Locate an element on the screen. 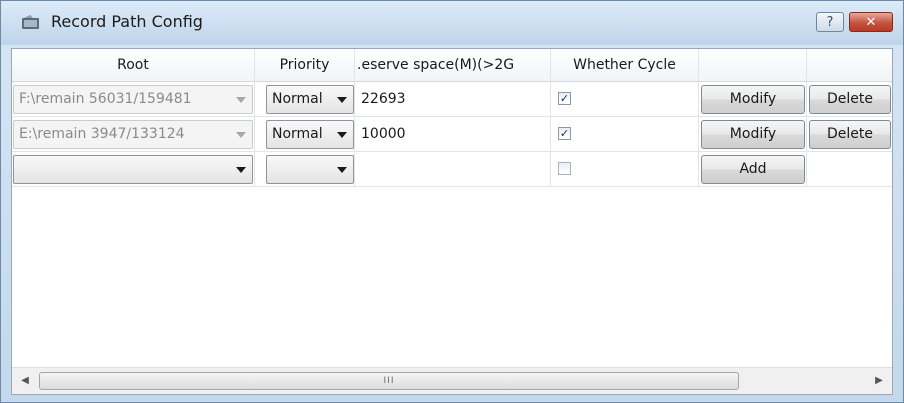  header-reserve-space: .eserve space(M)(>2G is located at coordinates (453, 65).